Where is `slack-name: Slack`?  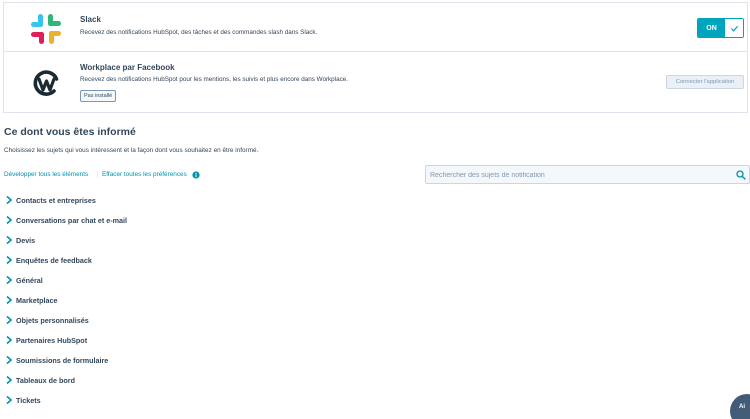
slack-name: Slack is located at coordinates (90, 19).